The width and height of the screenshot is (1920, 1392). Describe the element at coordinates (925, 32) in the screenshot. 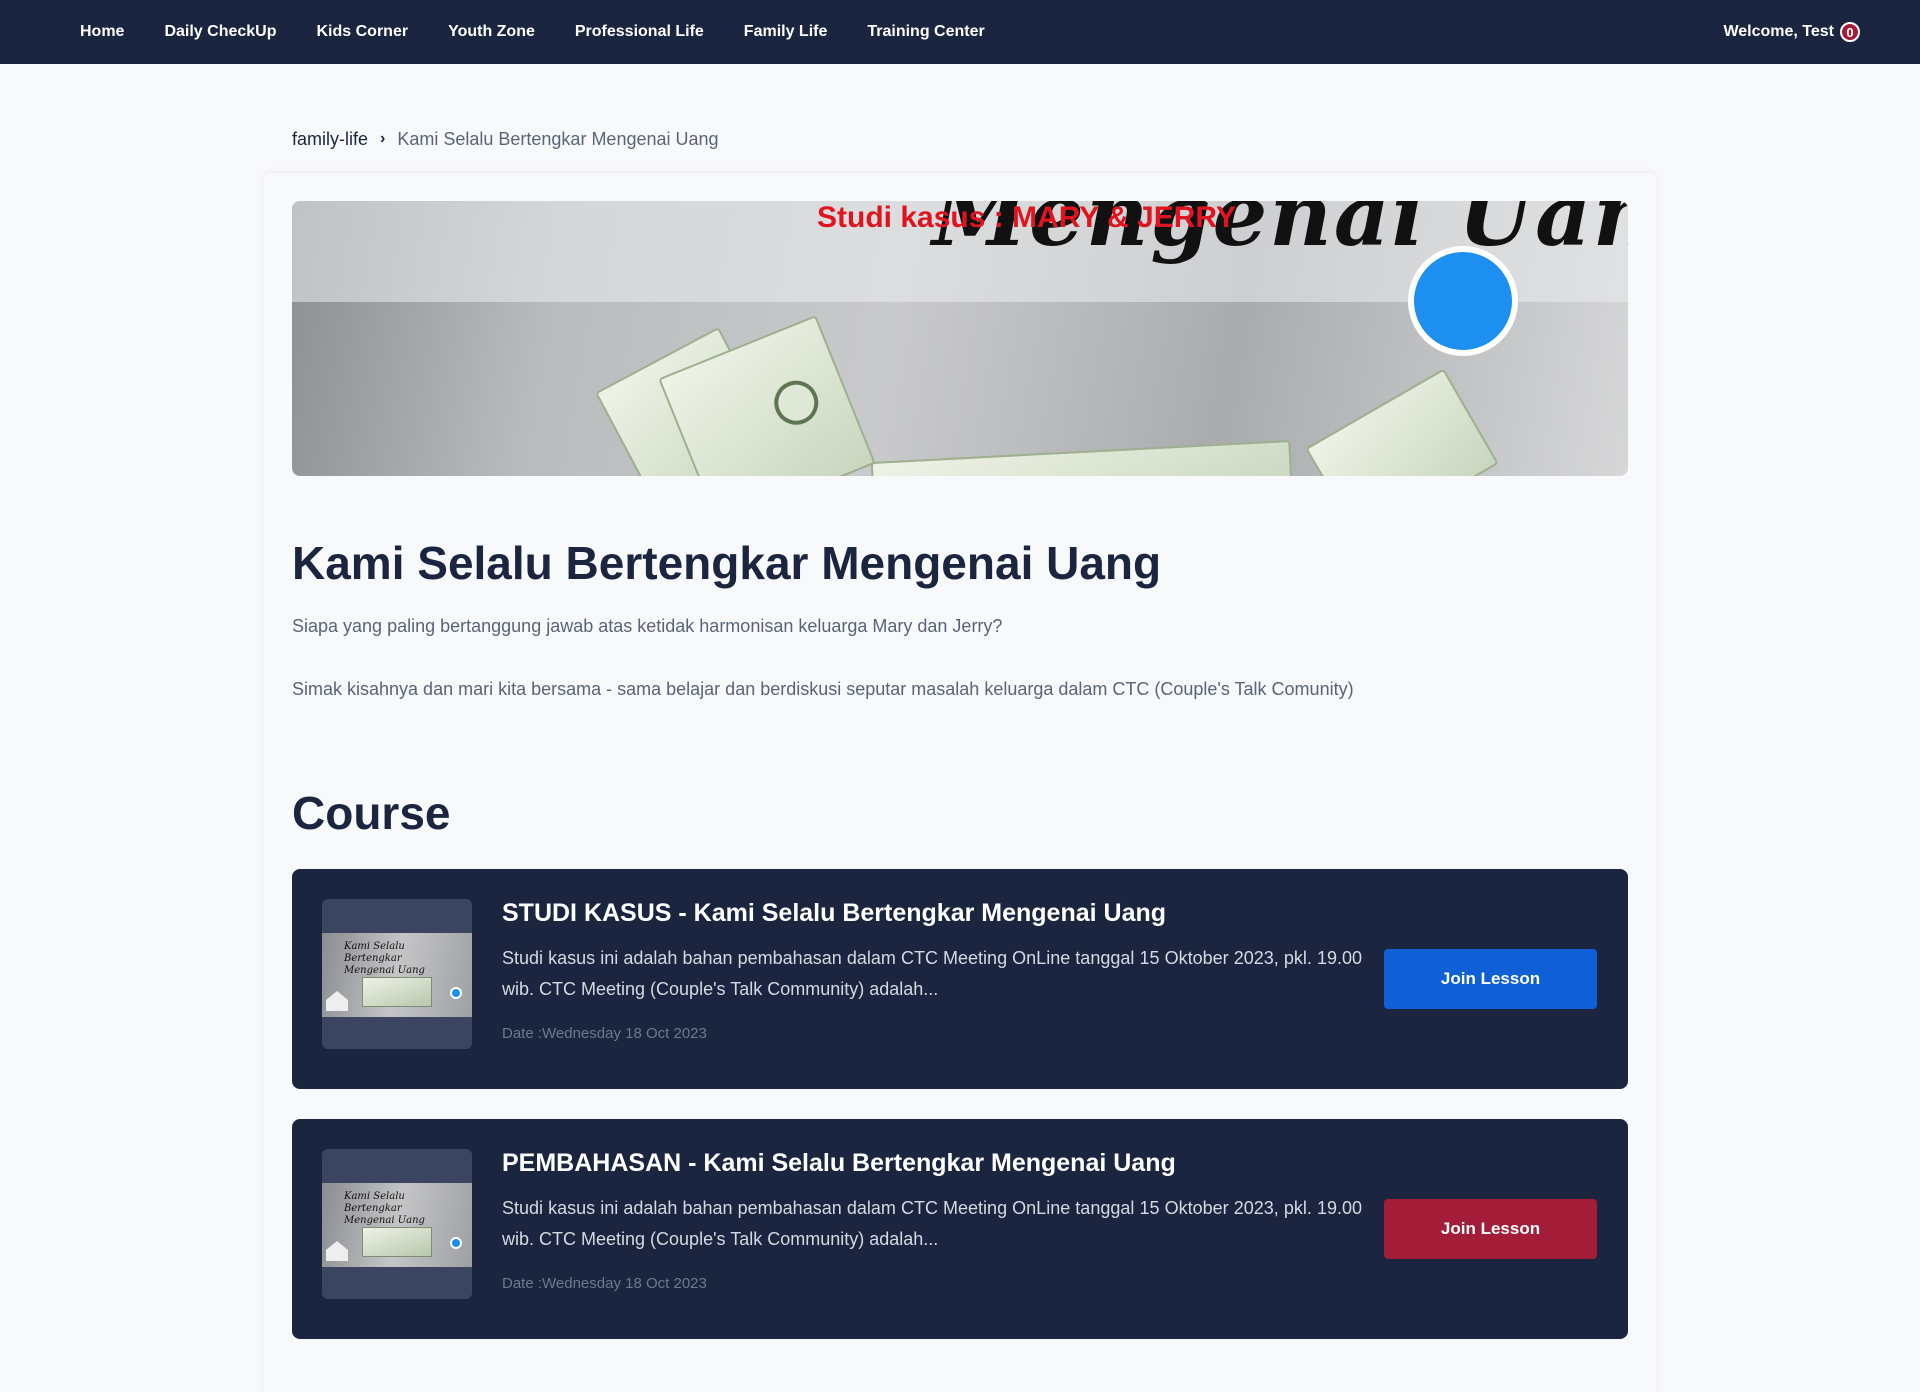

I see `nav-training-center: Training Center` at that location.